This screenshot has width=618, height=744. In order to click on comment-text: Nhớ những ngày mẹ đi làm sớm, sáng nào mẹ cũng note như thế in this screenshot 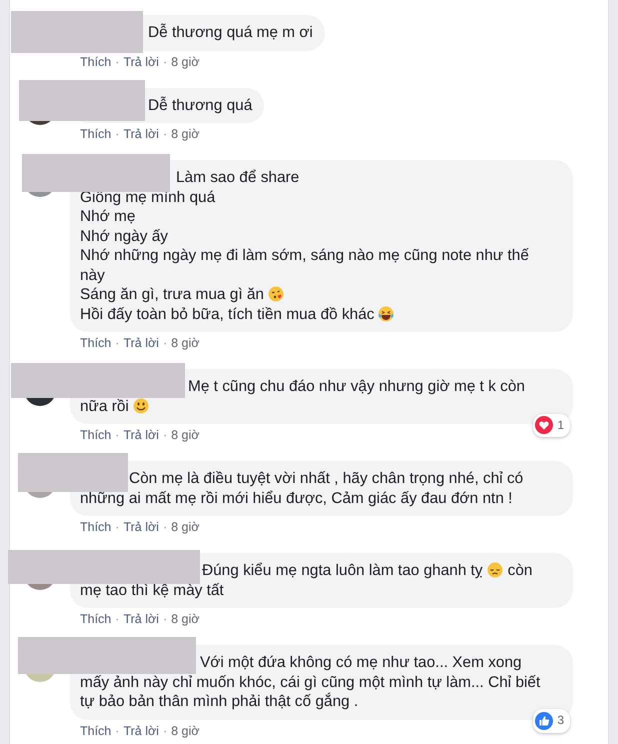, I will do `click(304, 255)`.